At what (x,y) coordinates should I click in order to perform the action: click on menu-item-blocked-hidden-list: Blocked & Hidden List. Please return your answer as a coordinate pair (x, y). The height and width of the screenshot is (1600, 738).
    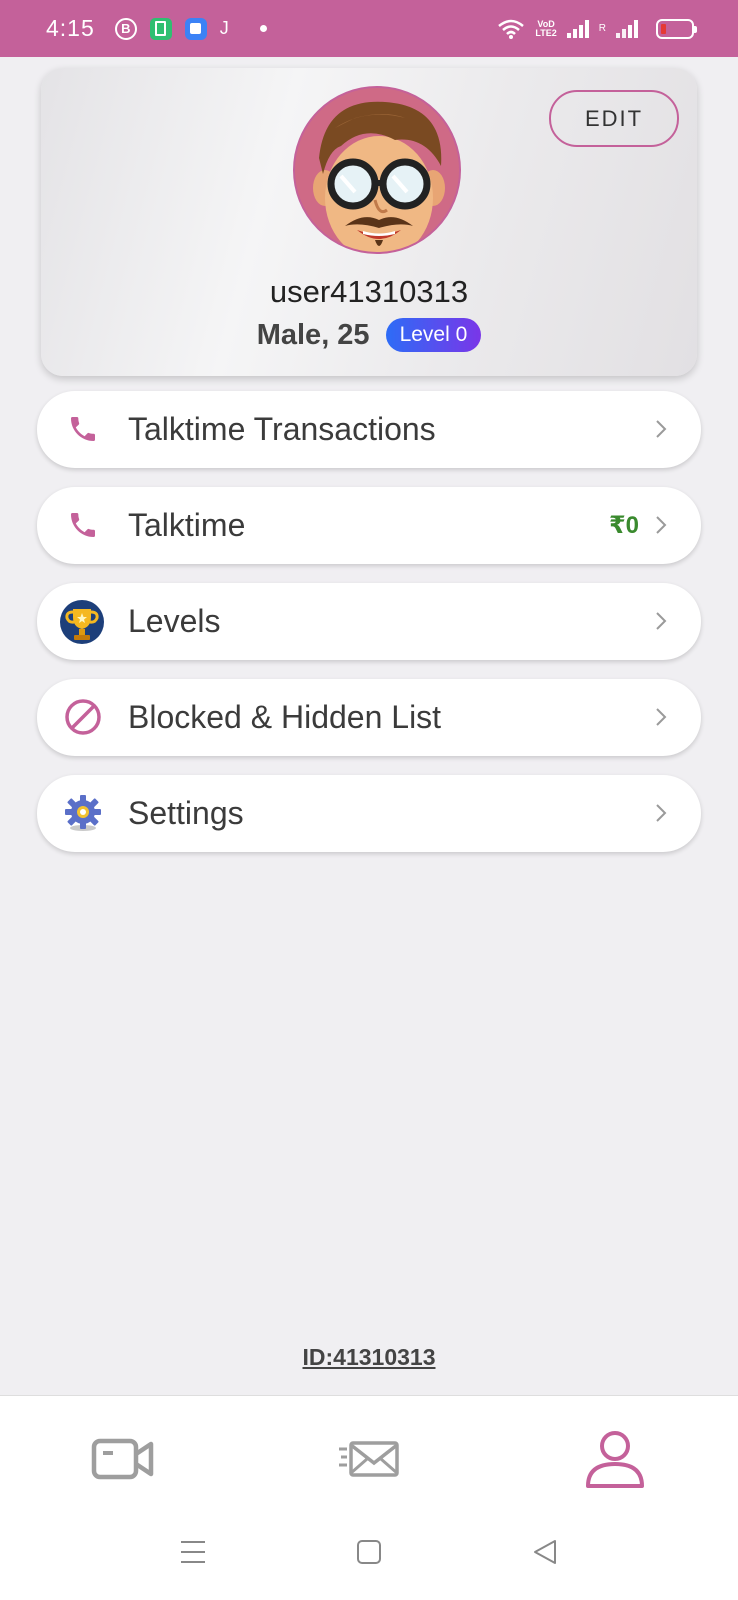
    Looking at the image, I should click on (369, 717).